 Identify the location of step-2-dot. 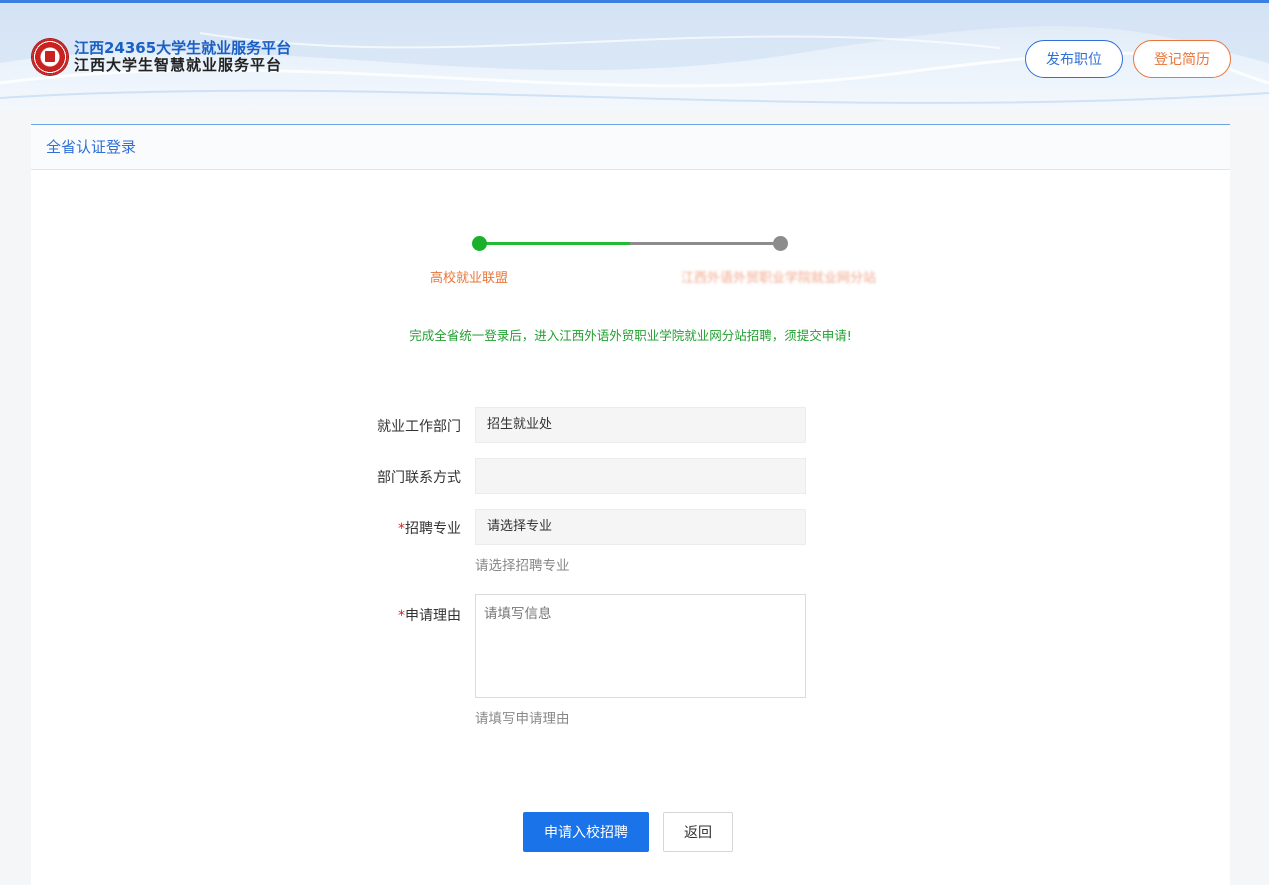
(780, 243).